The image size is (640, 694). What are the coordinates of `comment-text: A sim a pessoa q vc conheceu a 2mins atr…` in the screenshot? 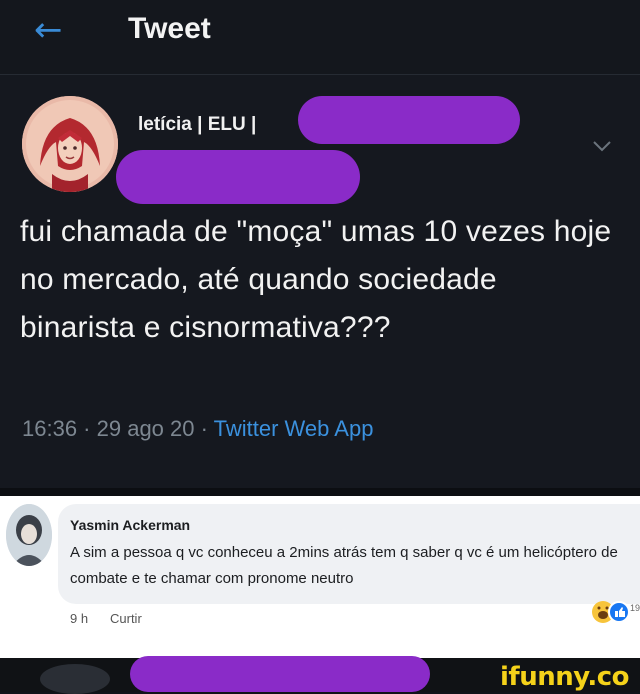 It's located at (344, 565).